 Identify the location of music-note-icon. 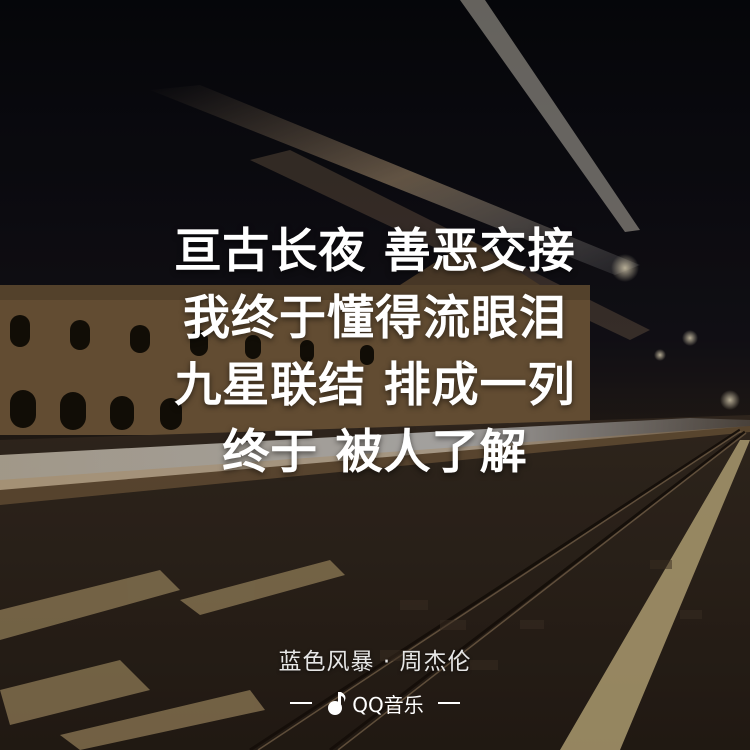
(337, 703).